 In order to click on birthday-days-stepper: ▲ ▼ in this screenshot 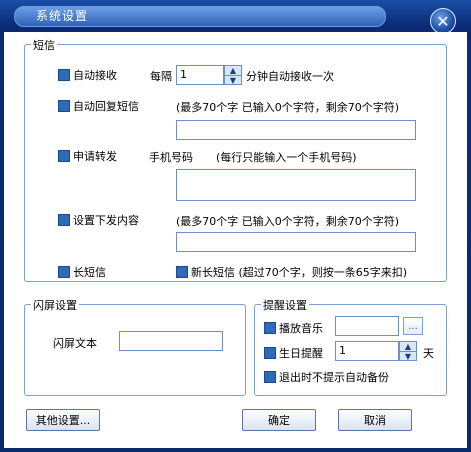, I will do `click(408, 351)`.